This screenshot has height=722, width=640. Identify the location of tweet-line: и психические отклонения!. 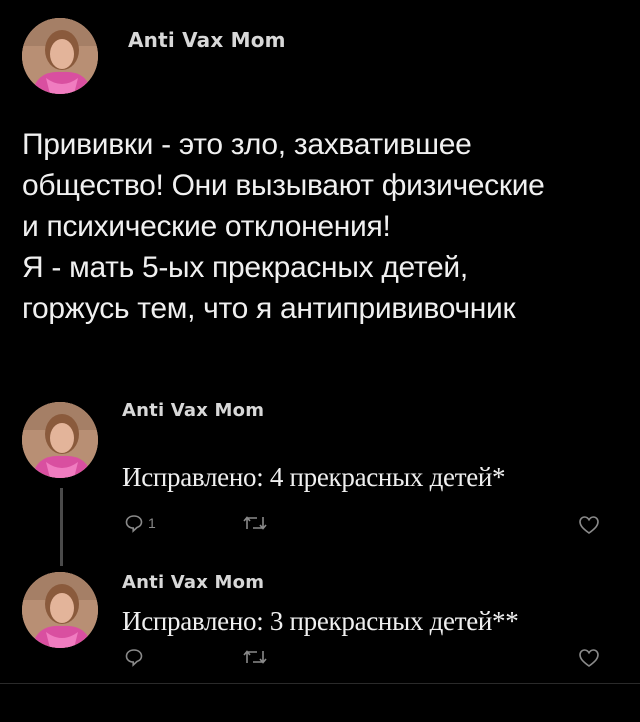
(206, 226).